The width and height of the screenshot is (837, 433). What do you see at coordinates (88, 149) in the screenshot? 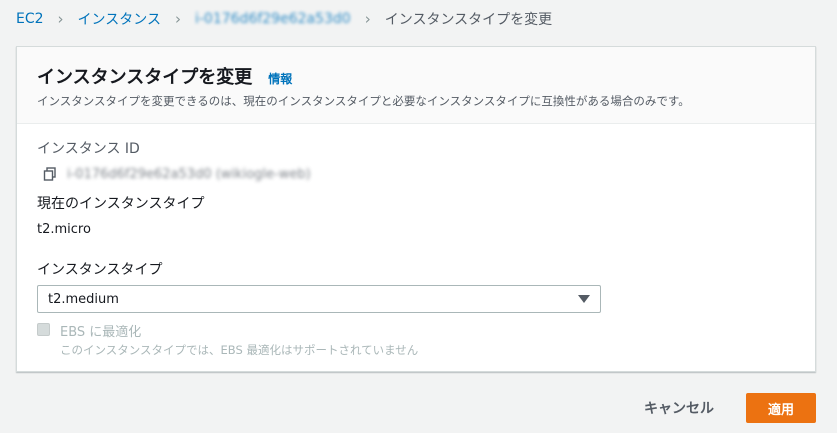
I see `instance-id-label: インスタンス ID` at bounding box center [88, 149].